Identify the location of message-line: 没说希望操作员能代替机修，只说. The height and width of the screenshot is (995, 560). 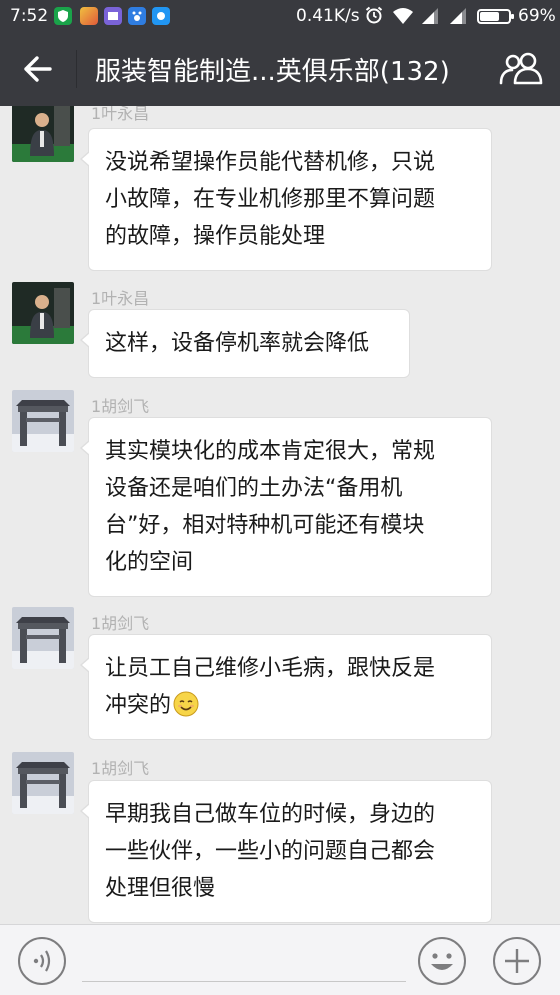
(270, 162).